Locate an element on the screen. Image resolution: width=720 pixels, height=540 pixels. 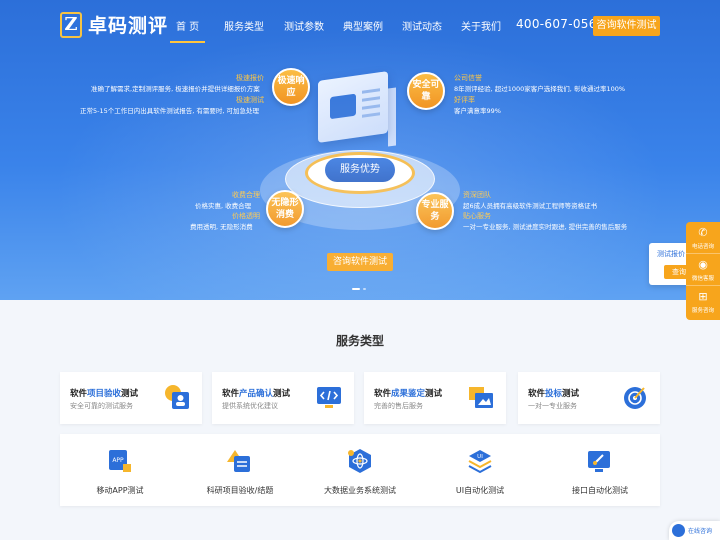
fast-response-bubble: 极速响应 is located at coordinates (291, 87).